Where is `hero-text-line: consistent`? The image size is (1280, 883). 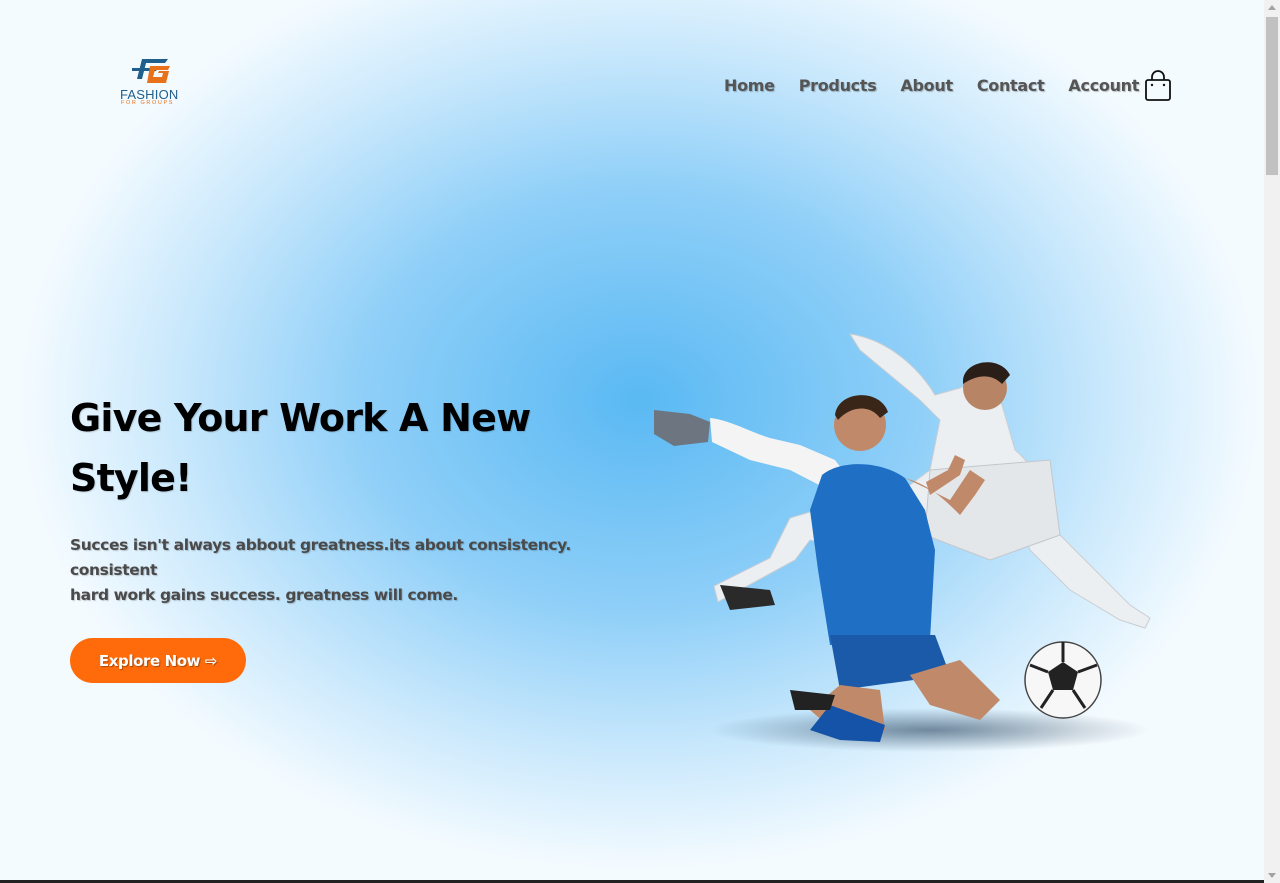 hero-text-line: consistent is located at coordinates (114, 570).